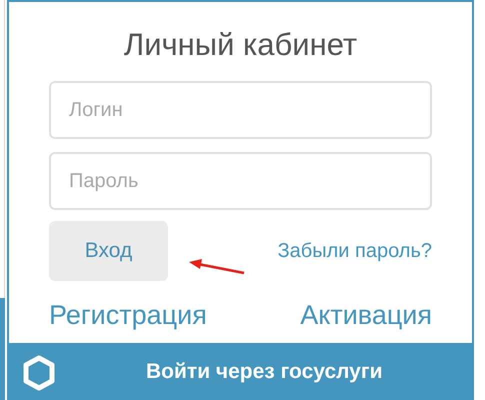 The height and width of the screenshot is (400, 485). I want to click on arrow, so click(217, 267).